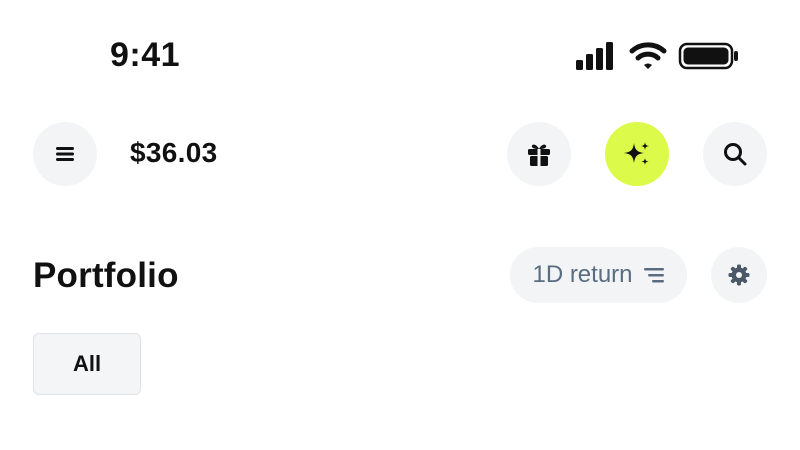  I want to click on search-button, so click(735, 154).